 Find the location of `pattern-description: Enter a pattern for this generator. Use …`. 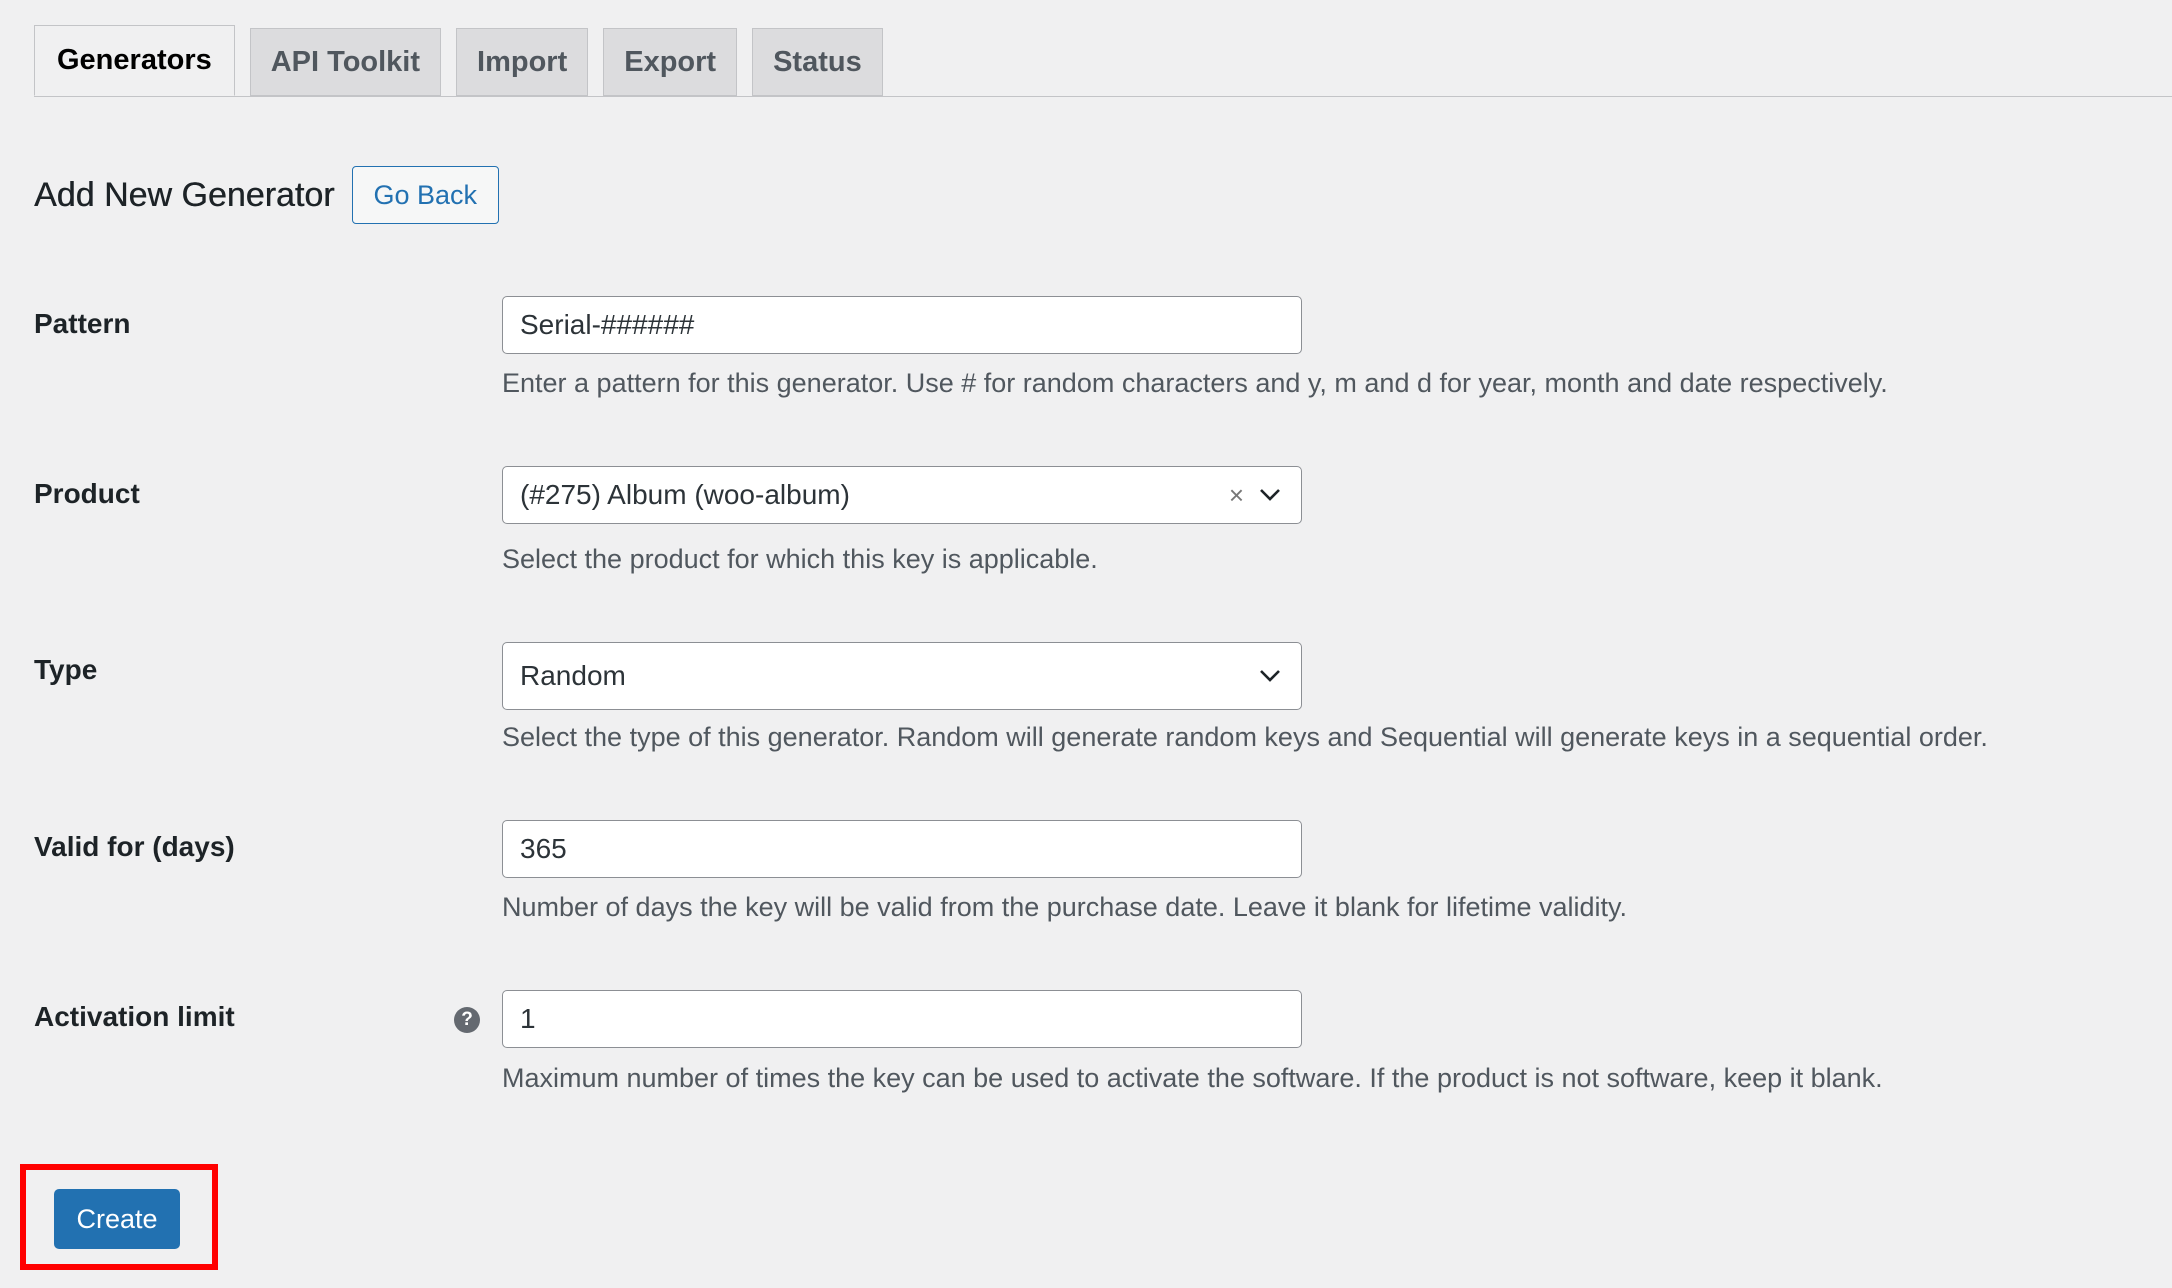

pattern-description: Enter a pattern for this generator. Use … is located at coordinates (1195, 383).